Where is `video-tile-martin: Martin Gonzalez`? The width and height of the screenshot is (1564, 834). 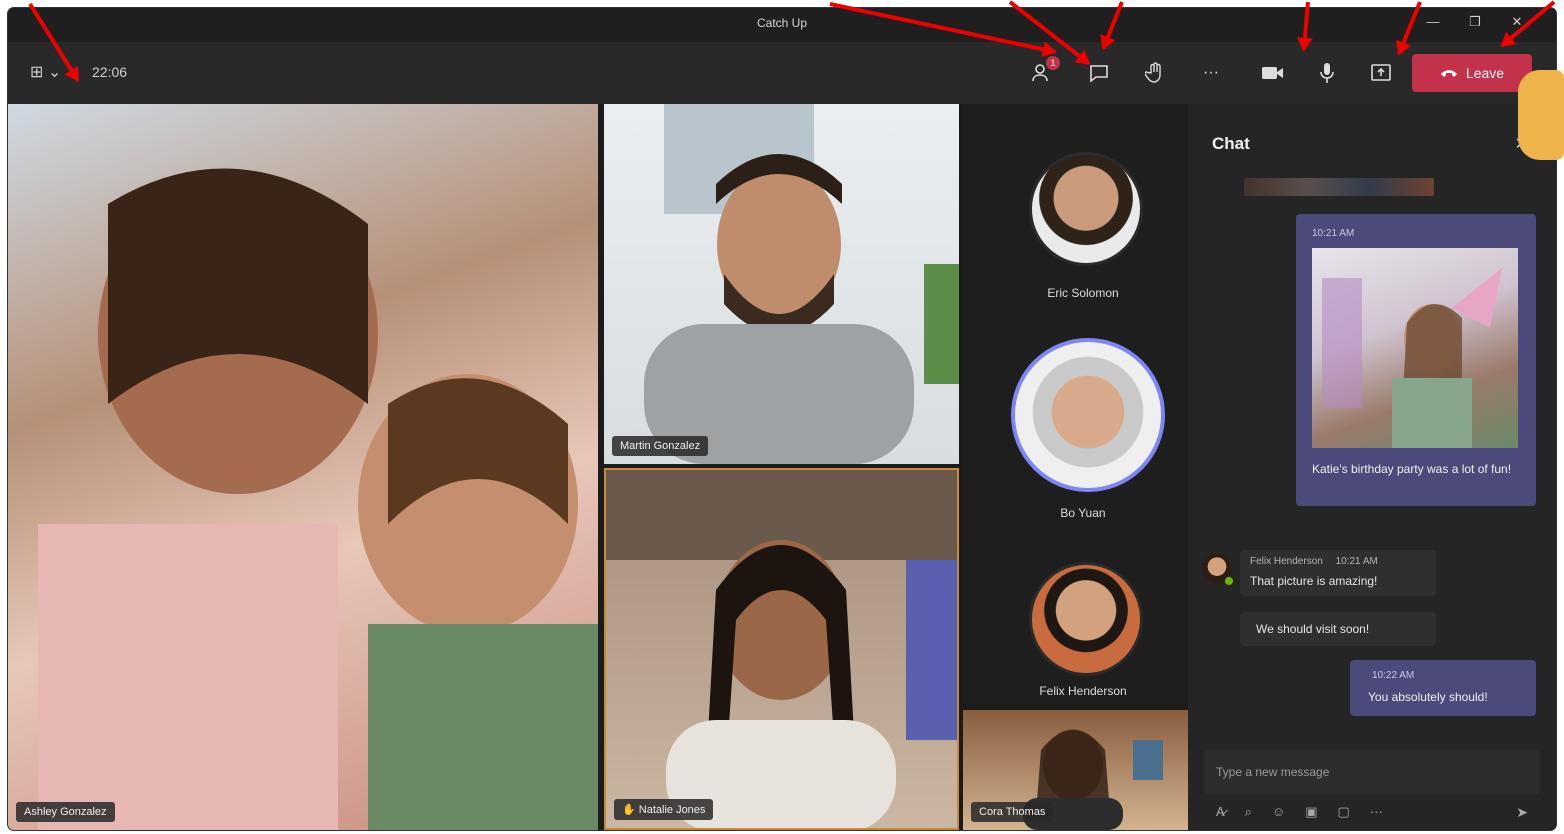
video-tile-martin: Martin Gonzalez is located at coordinates (781, 284).